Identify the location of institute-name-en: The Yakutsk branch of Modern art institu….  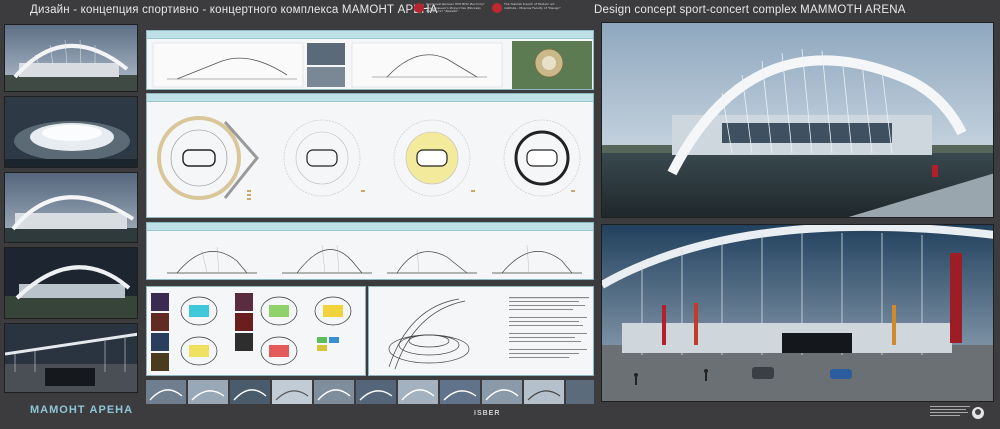
(532, 6).